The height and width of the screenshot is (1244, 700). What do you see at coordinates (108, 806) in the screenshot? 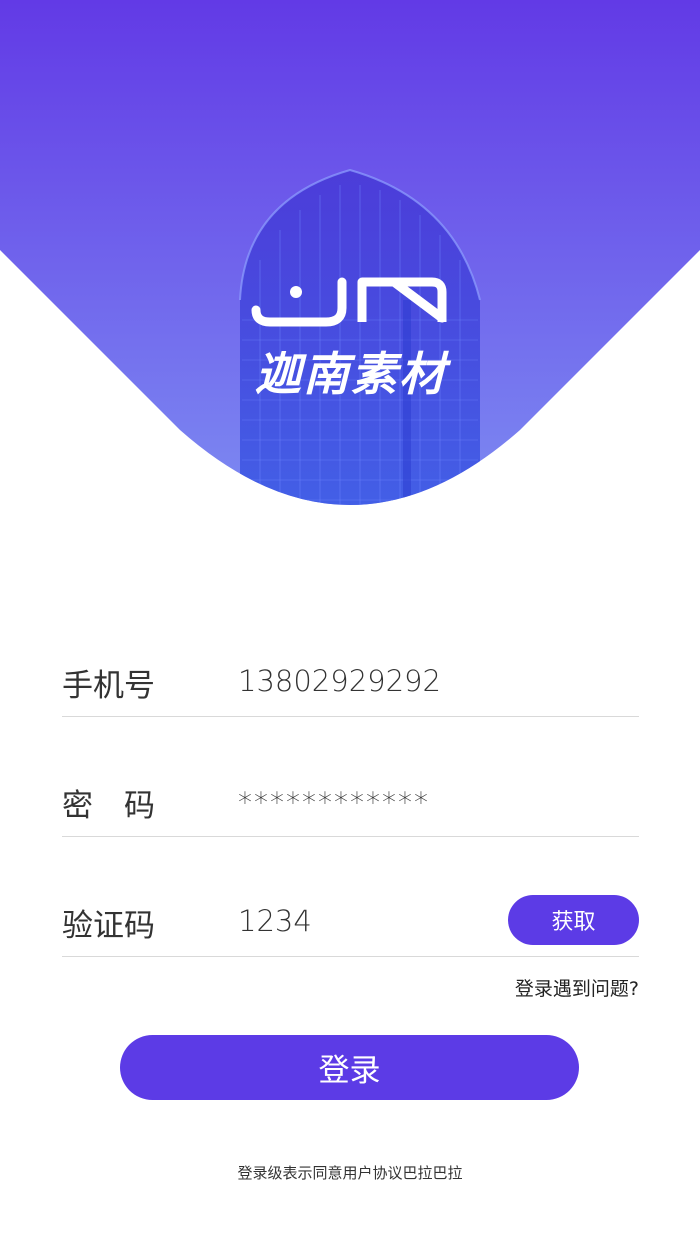
I see `password-label: 密 码` at bounding box center [108, 806].